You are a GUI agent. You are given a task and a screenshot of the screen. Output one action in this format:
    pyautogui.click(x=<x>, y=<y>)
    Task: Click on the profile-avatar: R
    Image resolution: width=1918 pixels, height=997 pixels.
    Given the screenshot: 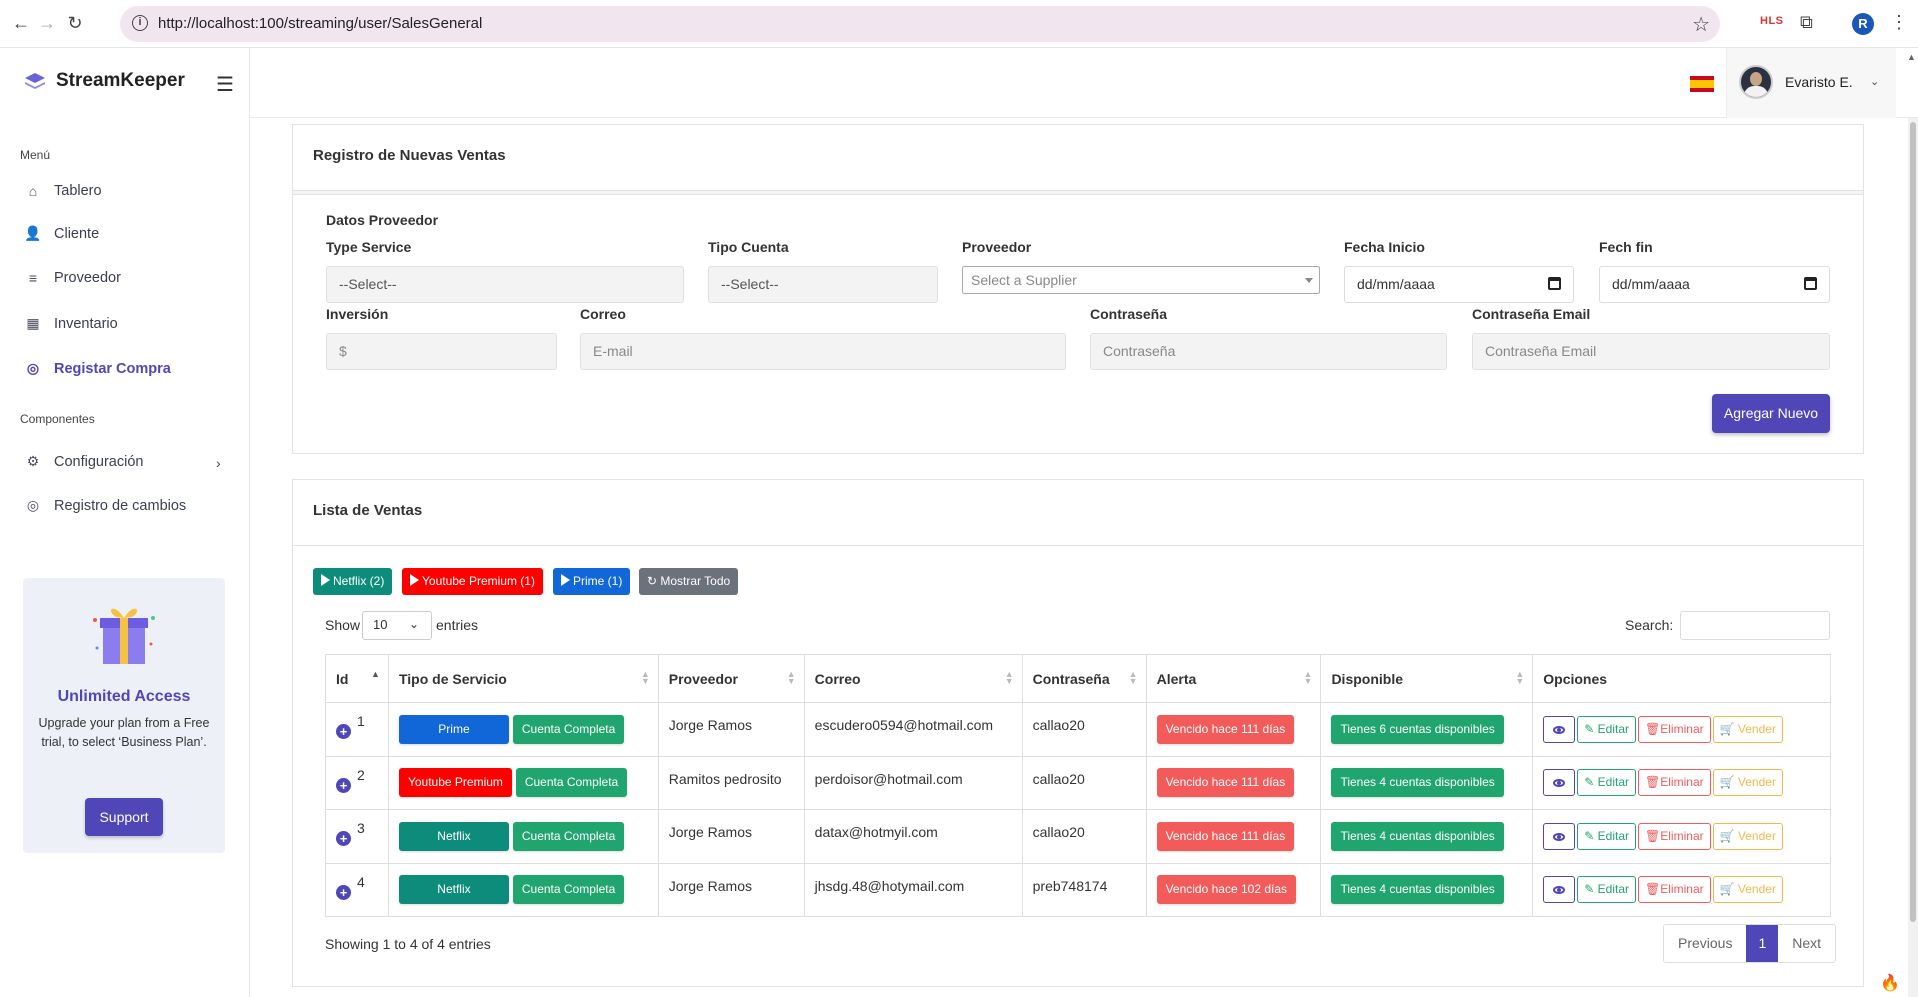 What is the action you would take?
    pyautogui.click(x=1863, y=24)
    